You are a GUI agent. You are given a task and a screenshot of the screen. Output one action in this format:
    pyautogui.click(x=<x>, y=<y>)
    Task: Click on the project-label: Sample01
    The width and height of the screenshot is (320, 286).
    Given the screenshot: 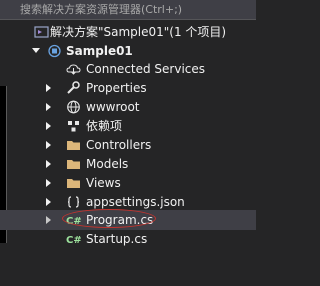 What is the action you would take?
    pyautogui.click(x=99, y=51)
    